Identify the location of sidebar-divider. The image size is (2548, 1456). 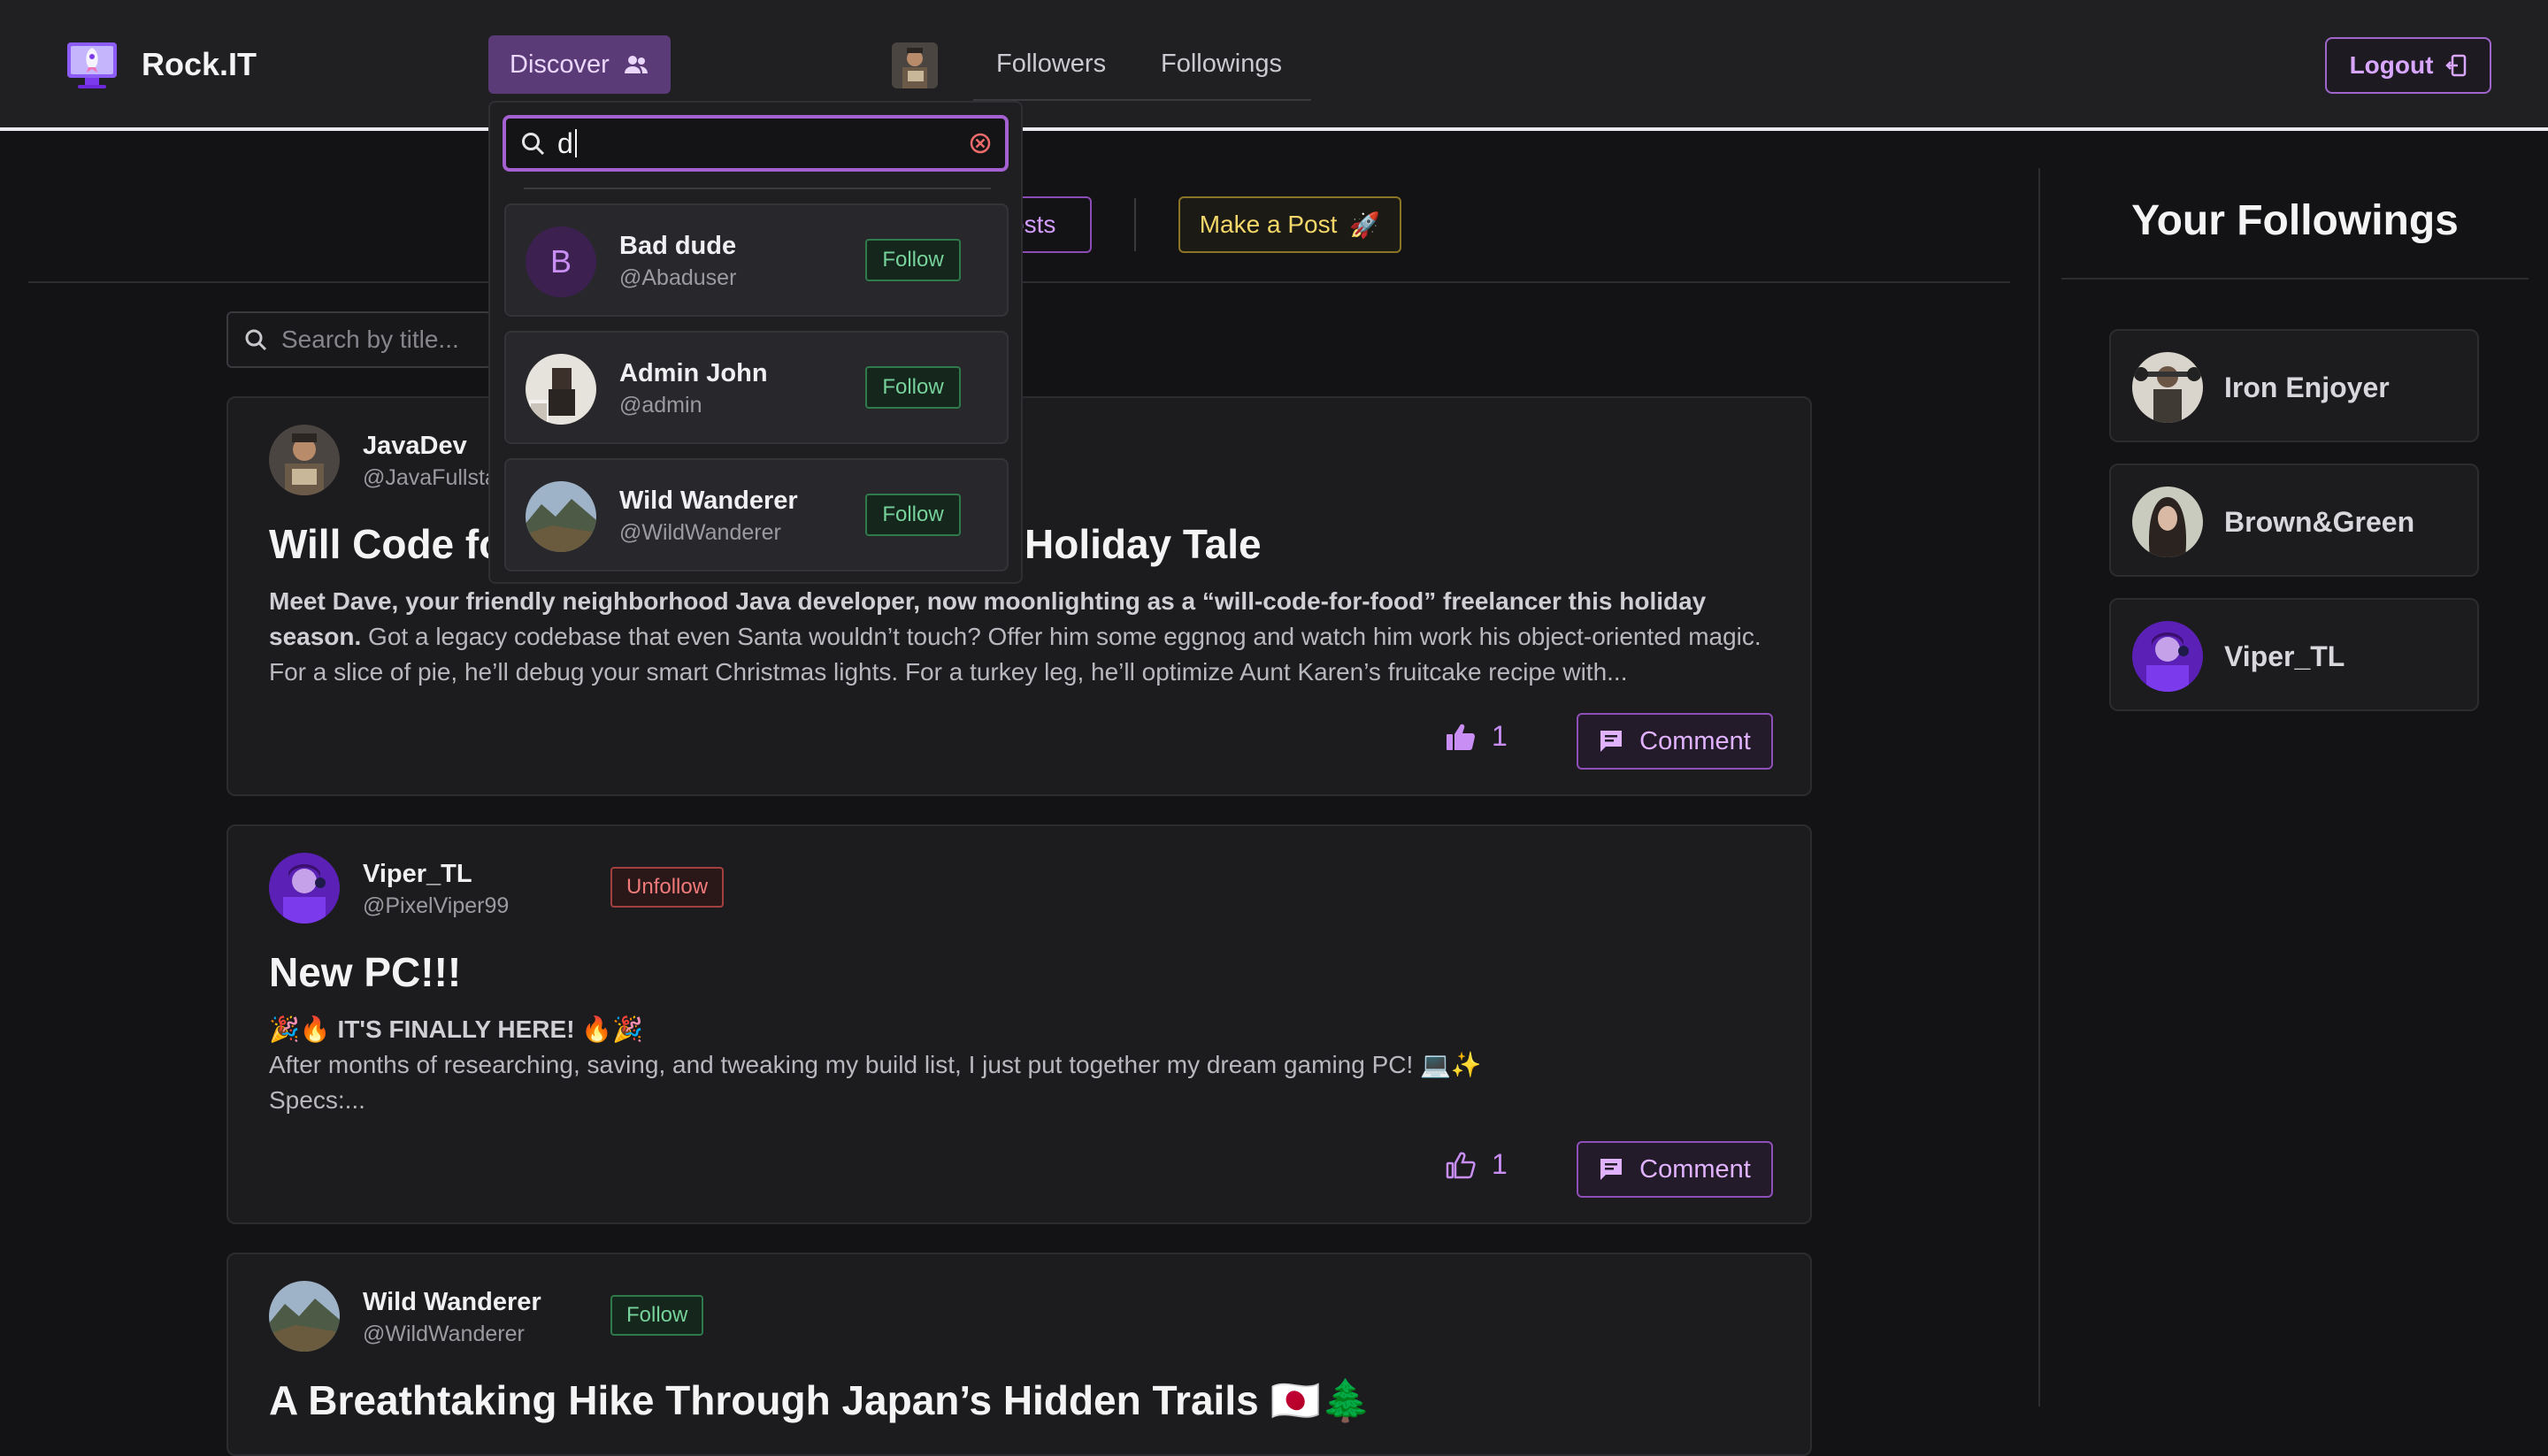
(2039, 787).